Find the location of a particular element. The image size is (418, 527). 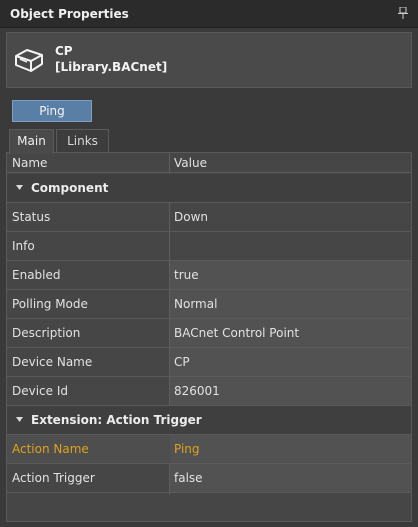

cube-icon is located at coordinates (29, 60).